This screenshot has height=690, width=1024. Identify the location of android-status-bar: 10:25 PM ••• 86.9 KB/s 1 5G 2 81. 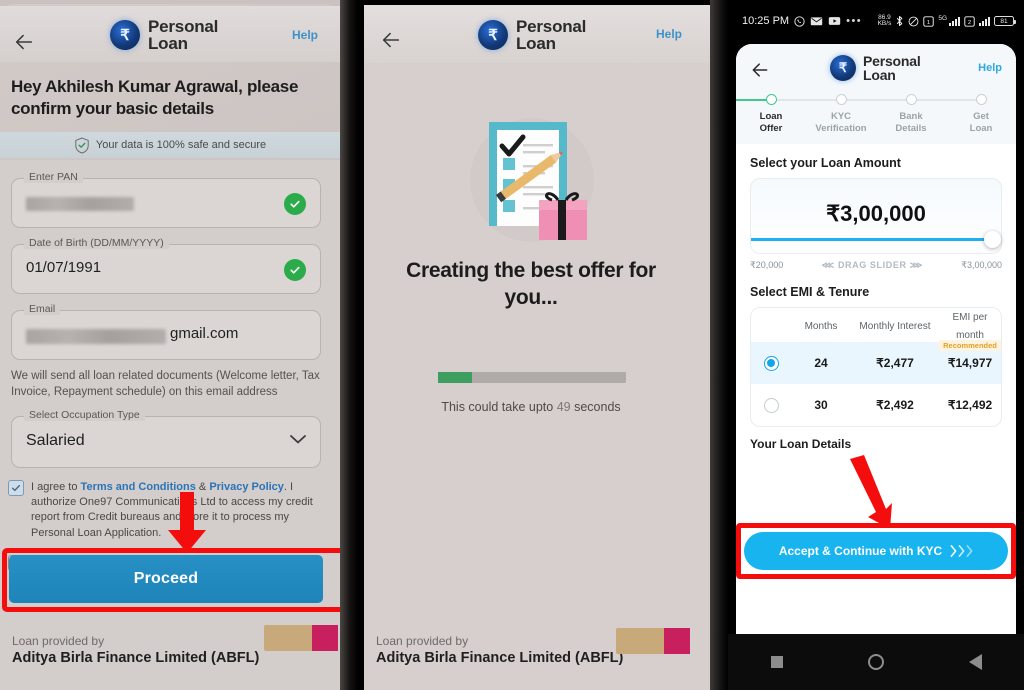
(876, 21).